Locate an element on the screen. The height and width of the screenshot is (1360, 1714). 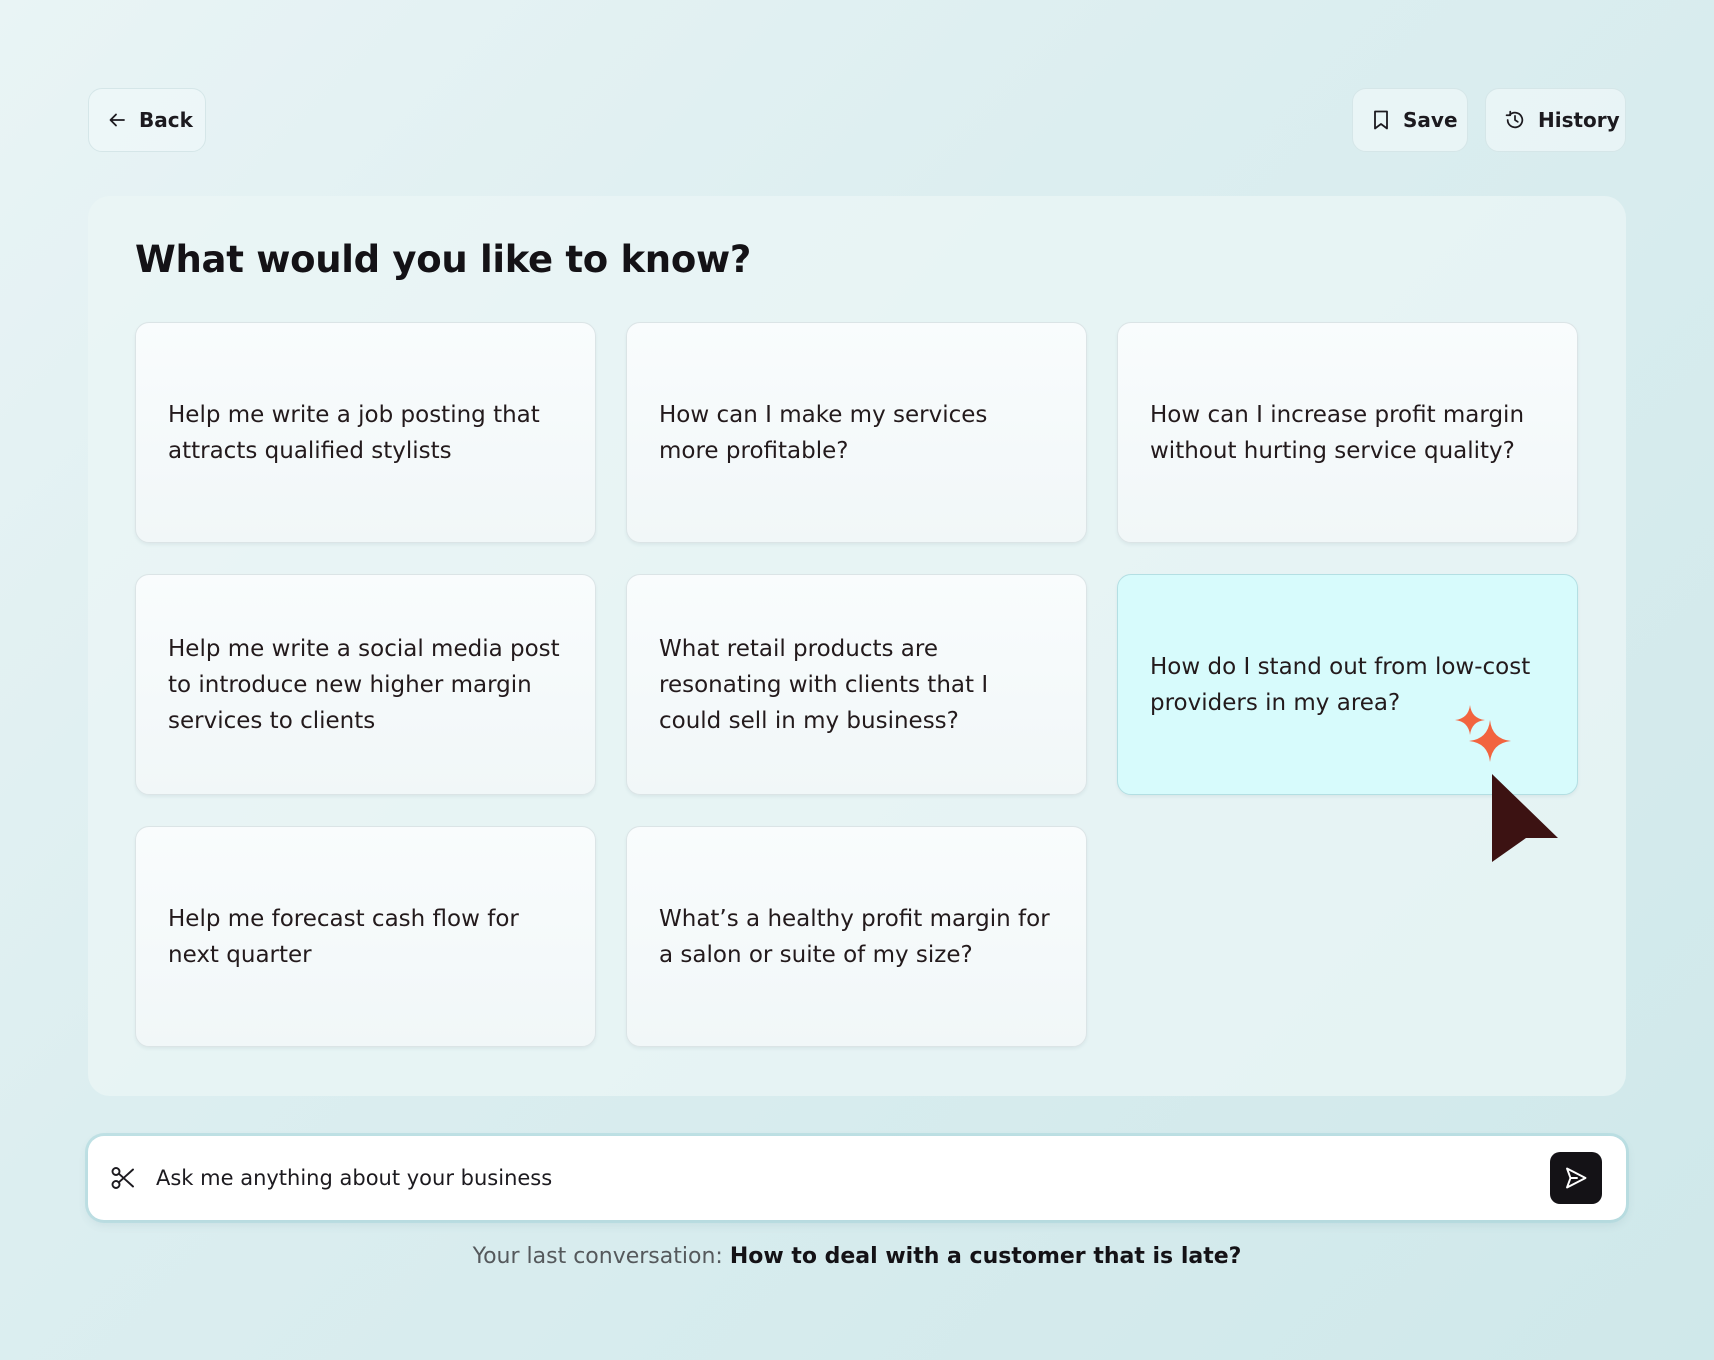
save-label: Save is located at coordinates (1430, 120).